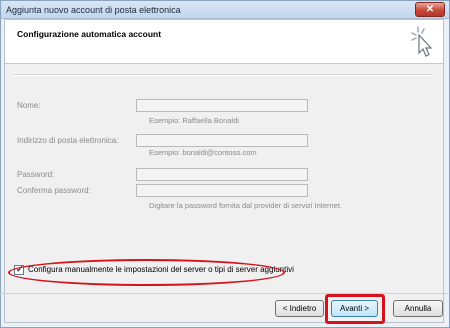 This screenshot has width=450, height=328. I want to click on email-label: Indirizzo di posta elettronica:, so click(68, 140).